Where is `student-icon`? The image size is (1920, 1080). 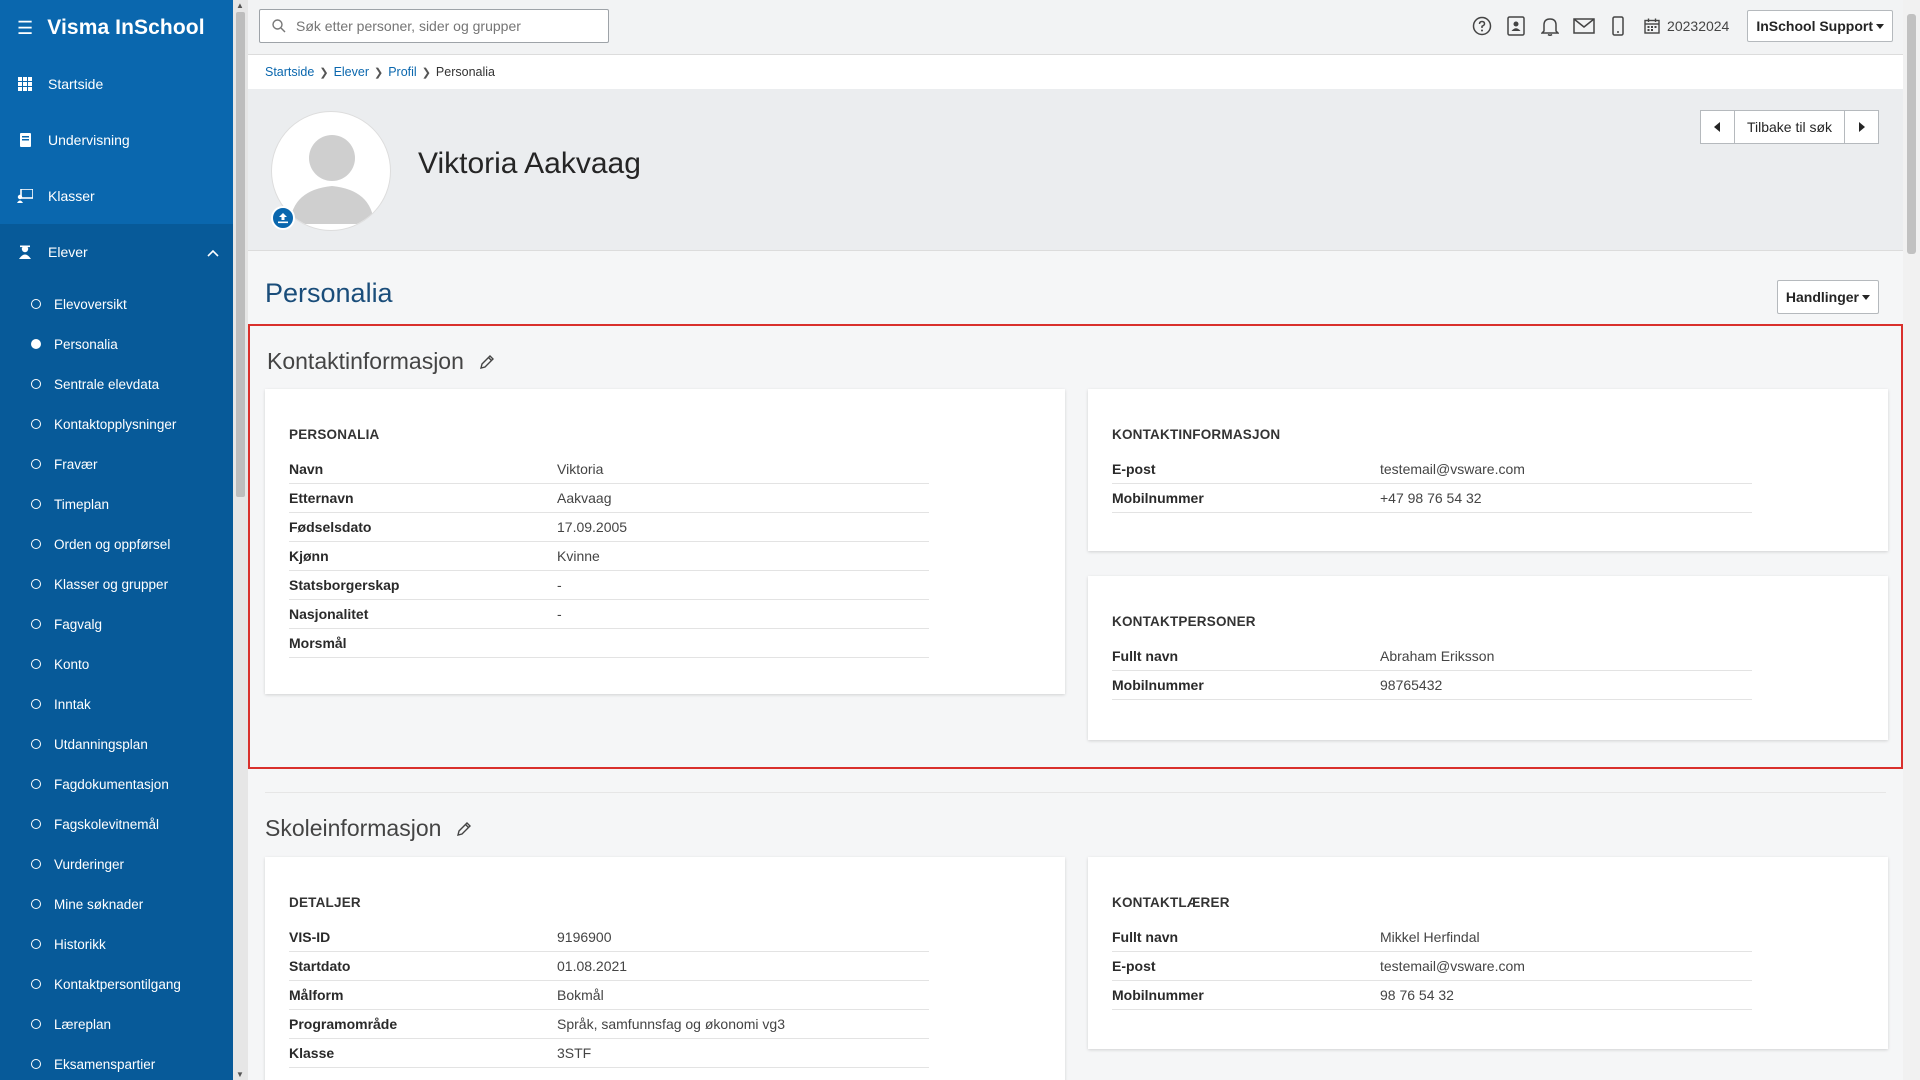 student-icon is located at coordinates (25, 252).